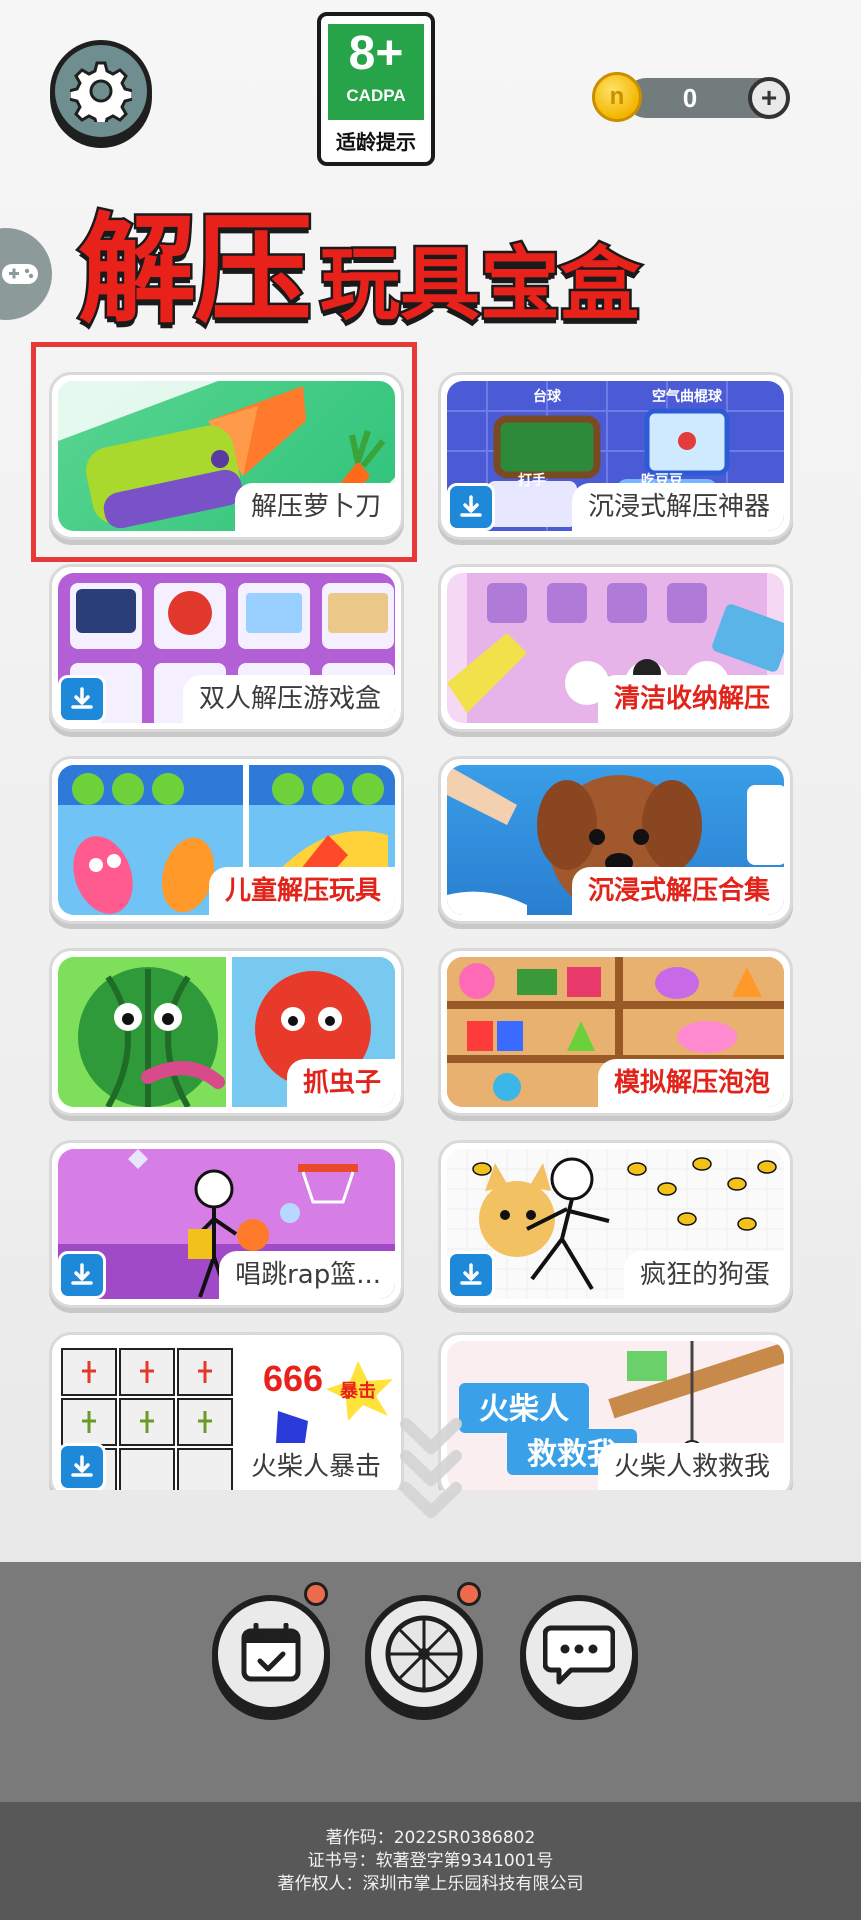  I want to click on side-gamepad-tab, so click(26, 274).